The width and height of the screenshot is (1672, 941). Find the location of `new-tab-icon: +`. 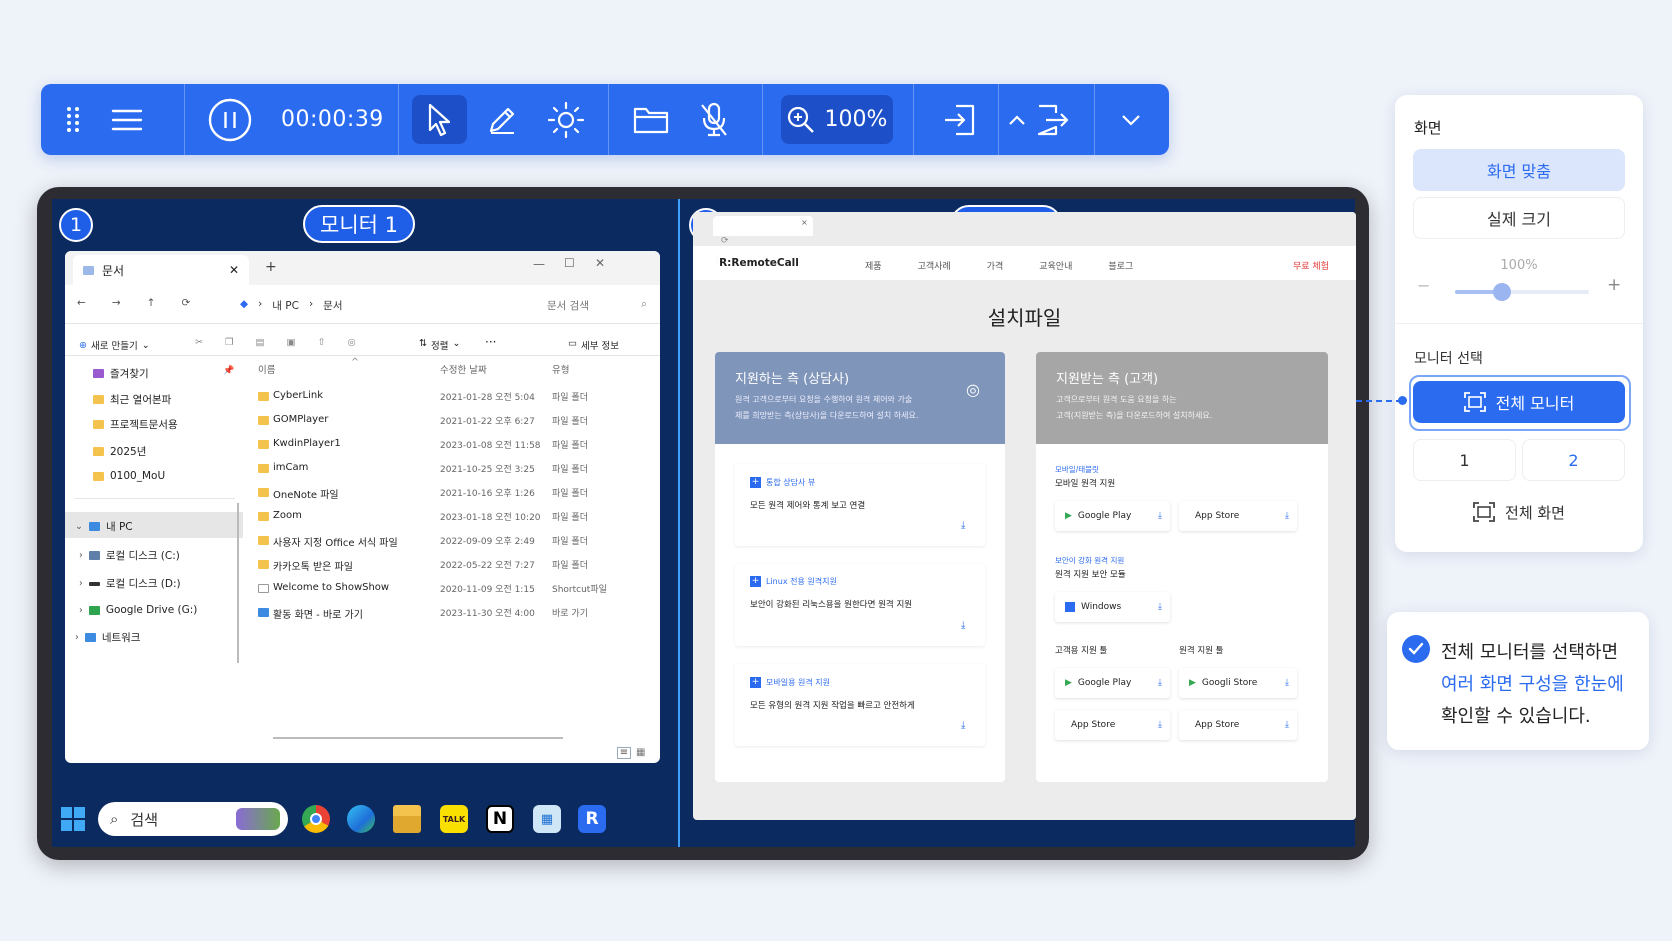

new-tab-icon: + is located at coordinates (271, 267).